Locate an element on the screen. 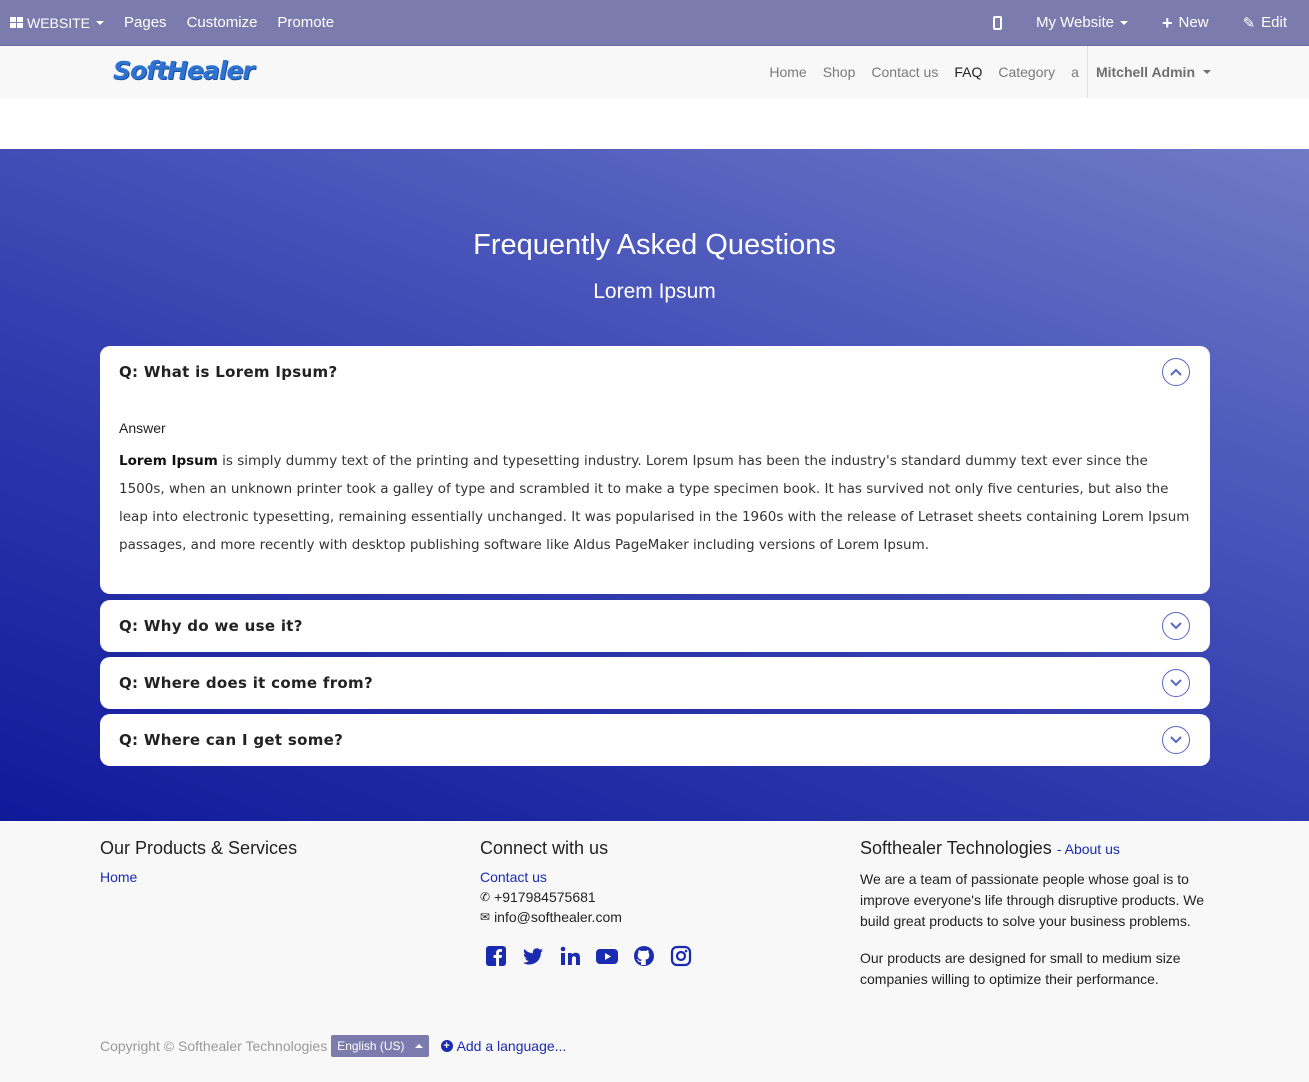 The image size is (1309, 1082). edit-label: Edit is located at coordinates (1274, 22).